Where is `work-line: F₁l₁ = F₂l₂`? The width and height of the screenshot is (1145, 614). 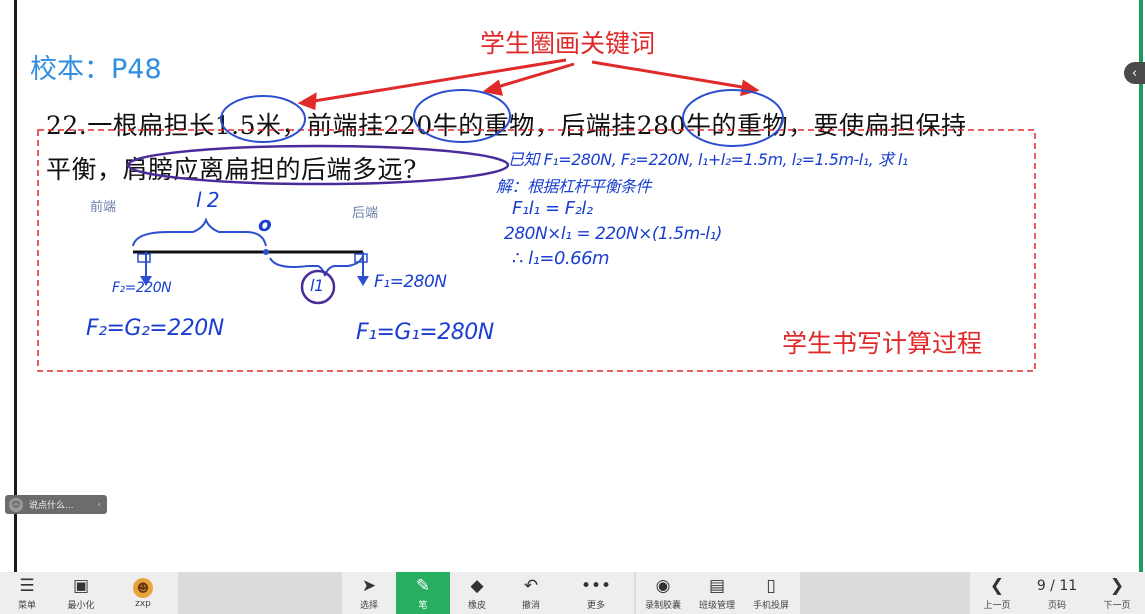
work-line: F₁l₁ = F₂l₂ is located at coordinates (552, 208).